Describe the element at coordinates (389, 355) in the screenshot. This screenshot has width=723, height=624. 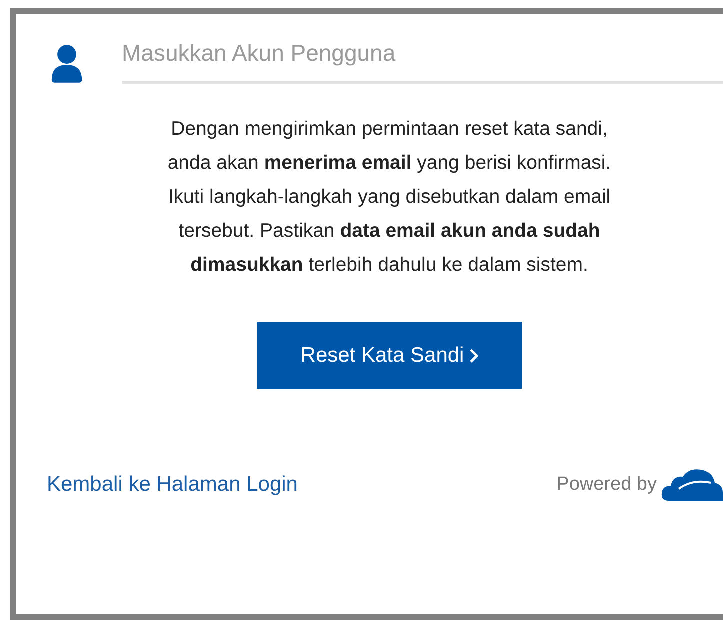
I see `reset-password-button: Reset Kata Sandi` at that location.